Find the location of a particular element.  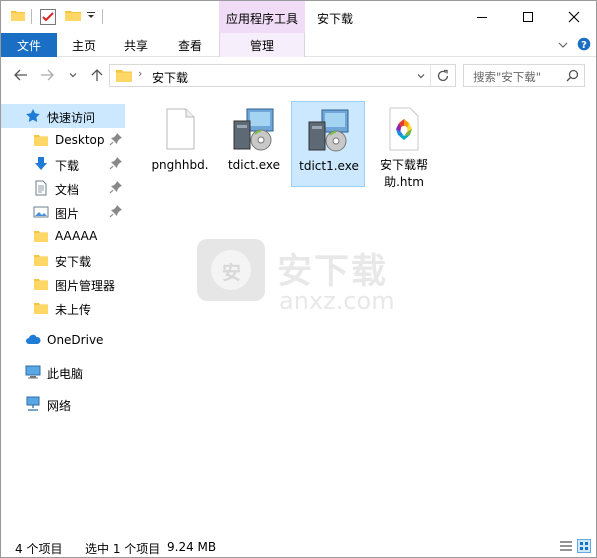

nav-label: 未上传 is located at coordinates (73, 310).